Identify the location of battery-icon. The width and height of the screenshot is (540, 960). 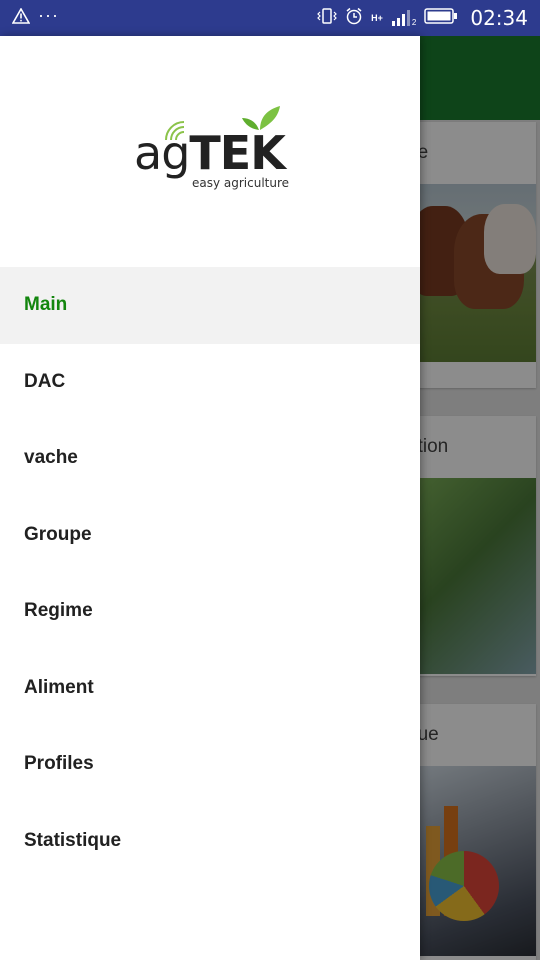
(441, 18).